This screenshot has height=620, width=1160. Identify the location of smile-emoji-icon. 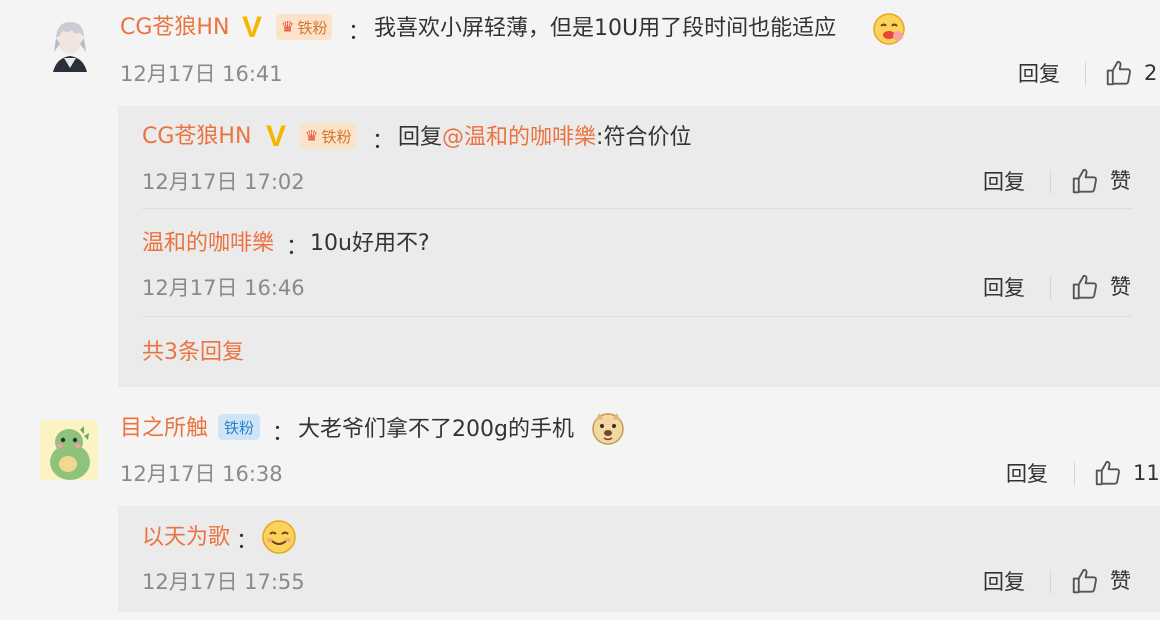
(279, 539).